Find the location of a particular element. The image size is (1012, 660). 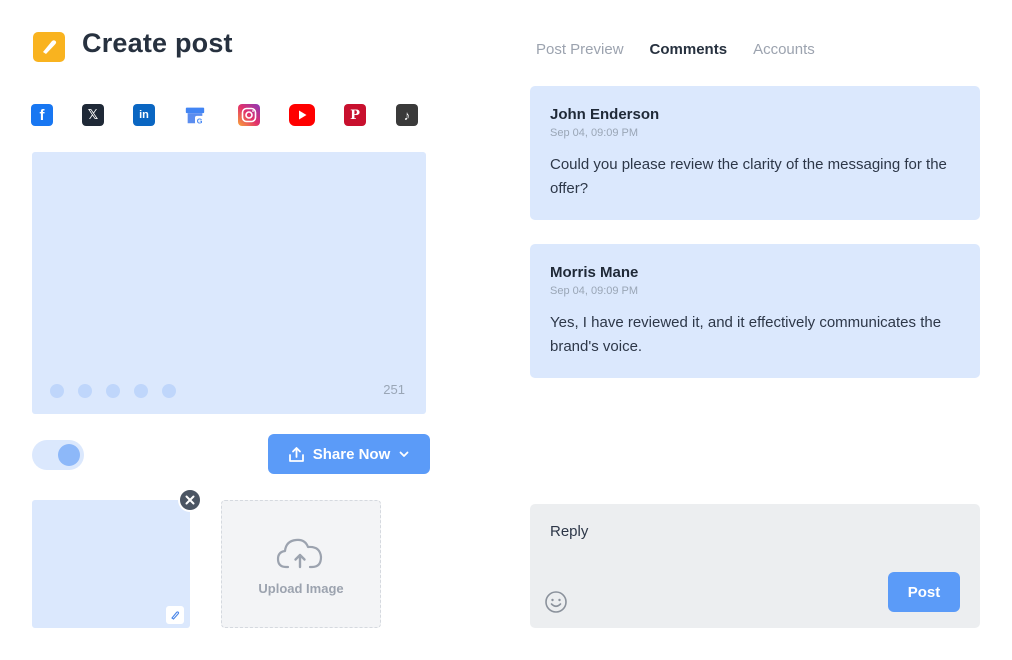

upload-image-dropzone: Upload Image is located at coordinates (301, 564).